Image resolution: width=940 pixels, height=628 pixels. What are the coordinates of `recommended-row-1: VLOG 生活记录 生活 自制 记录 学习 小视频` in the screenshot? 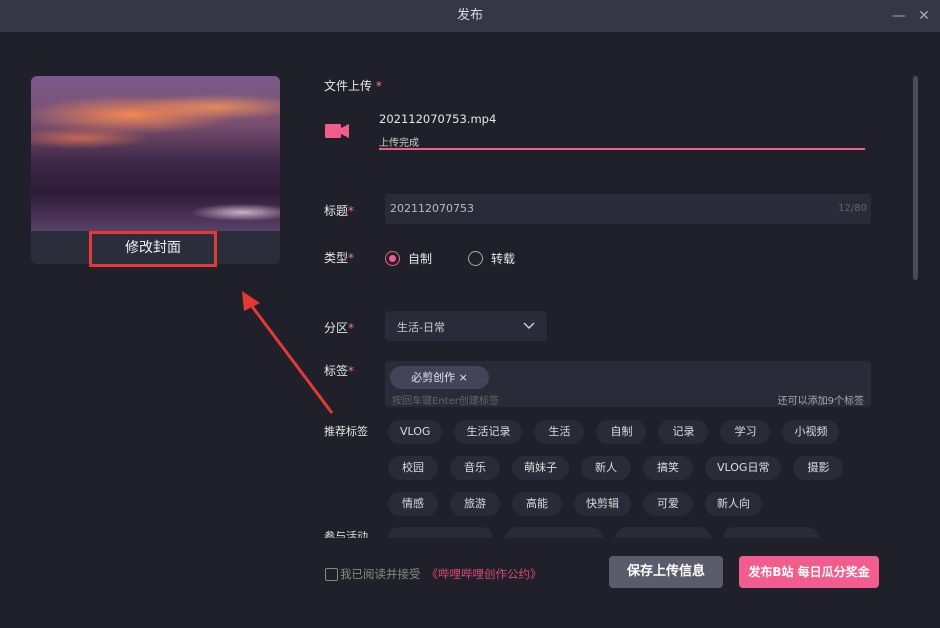 It's located at (614, 432).